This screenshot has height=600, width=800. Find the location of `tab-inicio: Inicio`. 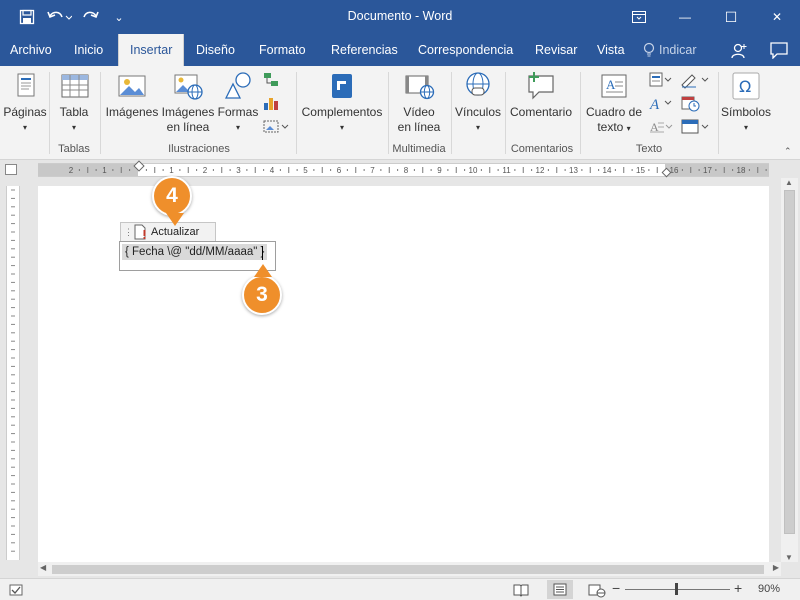

tab-inicio: Inicio is located at coordinates (88, 50).